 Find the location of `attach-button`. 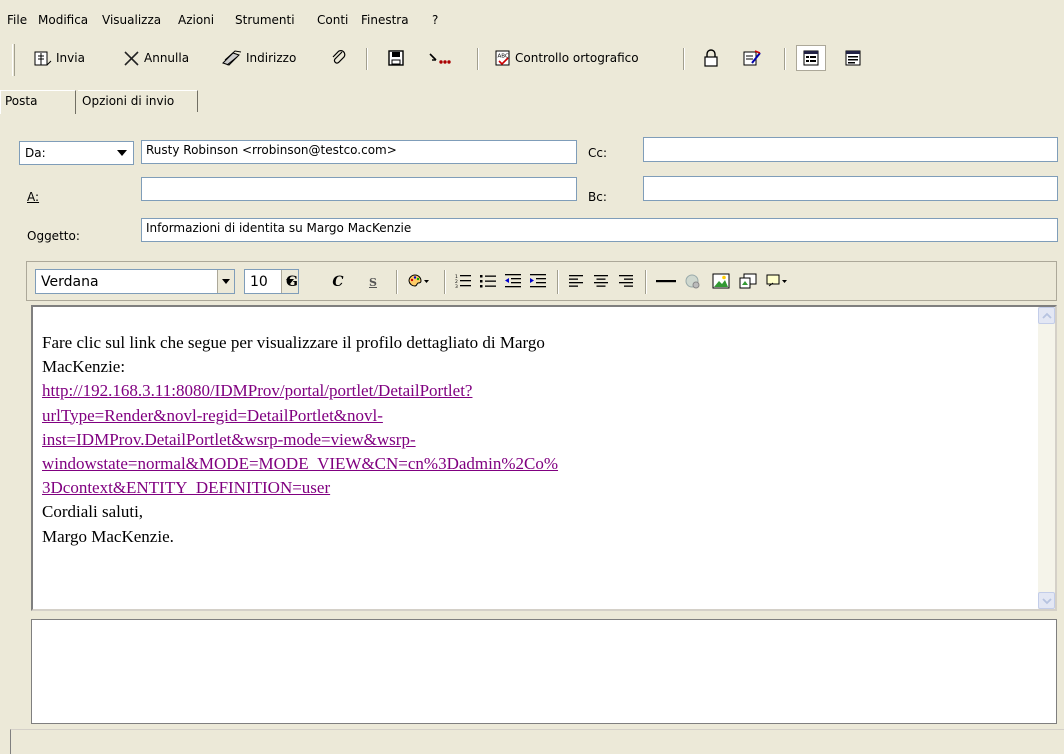

attach-button is located at coordinates (339, 58).